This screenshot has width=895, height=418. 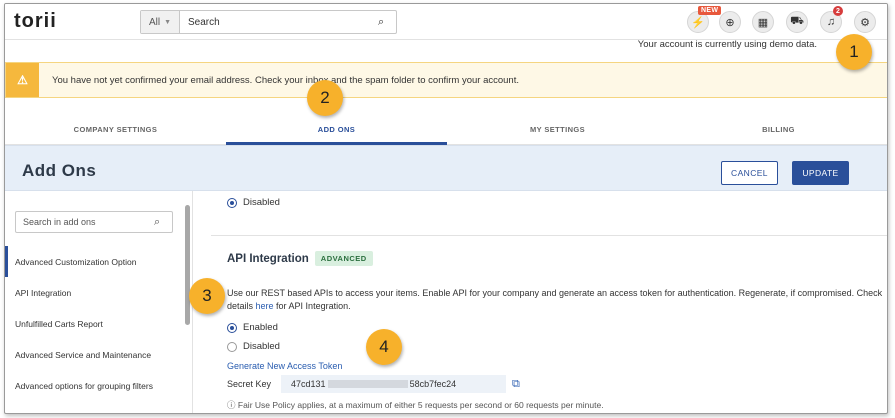 What do you see at coordinates (232, 202) in the screenshot?
I see `radio-button` at bounding box center [232, 202].